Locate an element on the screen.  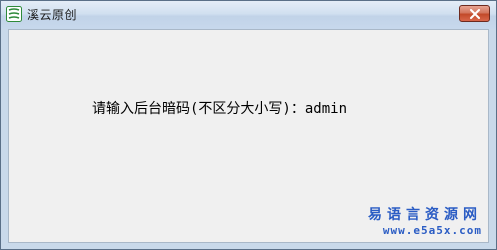
window-title: 溪云原创 is located at coordinates (52, 15).